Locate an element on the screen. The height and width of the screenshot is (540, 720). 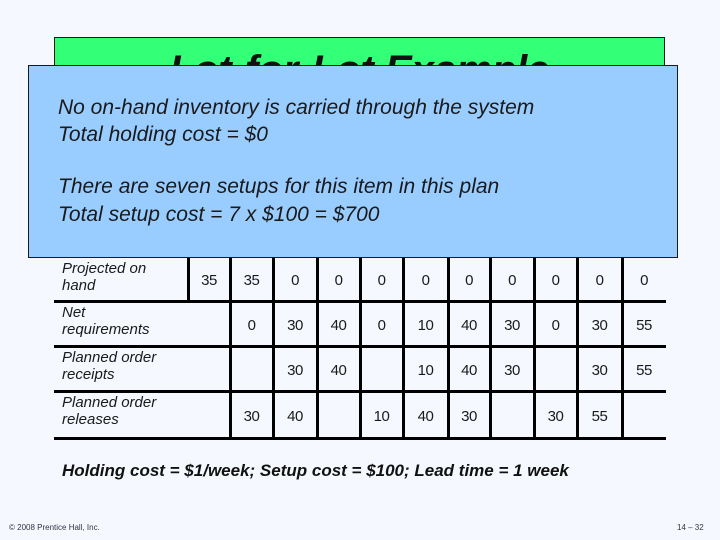
copyright-text: © 2008 Prentice Hall, Inc. is located at coordinates (54, 527).